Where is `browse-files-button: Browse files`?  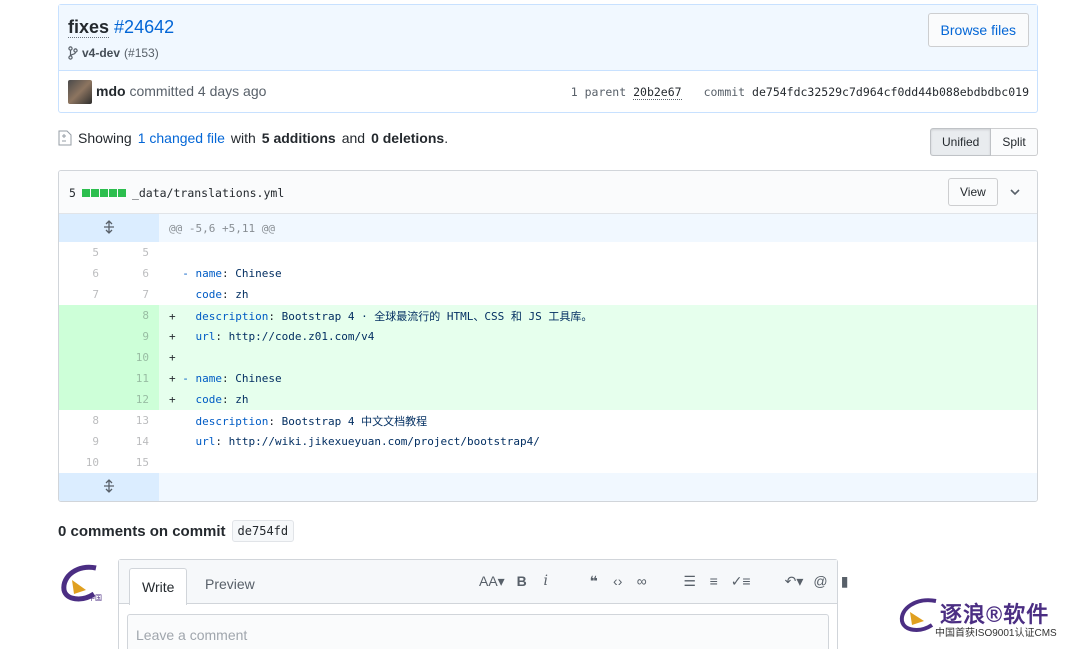 browse-files-button: Browse files is located at coordinates (978, 30).